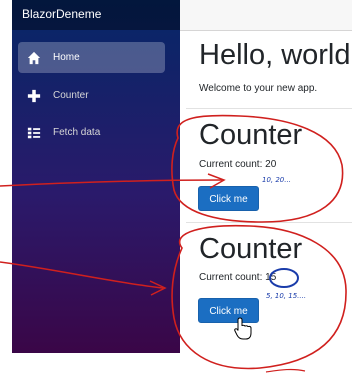 The width and height of the screenshot is (352, 379). What do you see at coordinates (34, 96) in the screenshot?
I see `plus-icon` at bounding box center [34, 96].